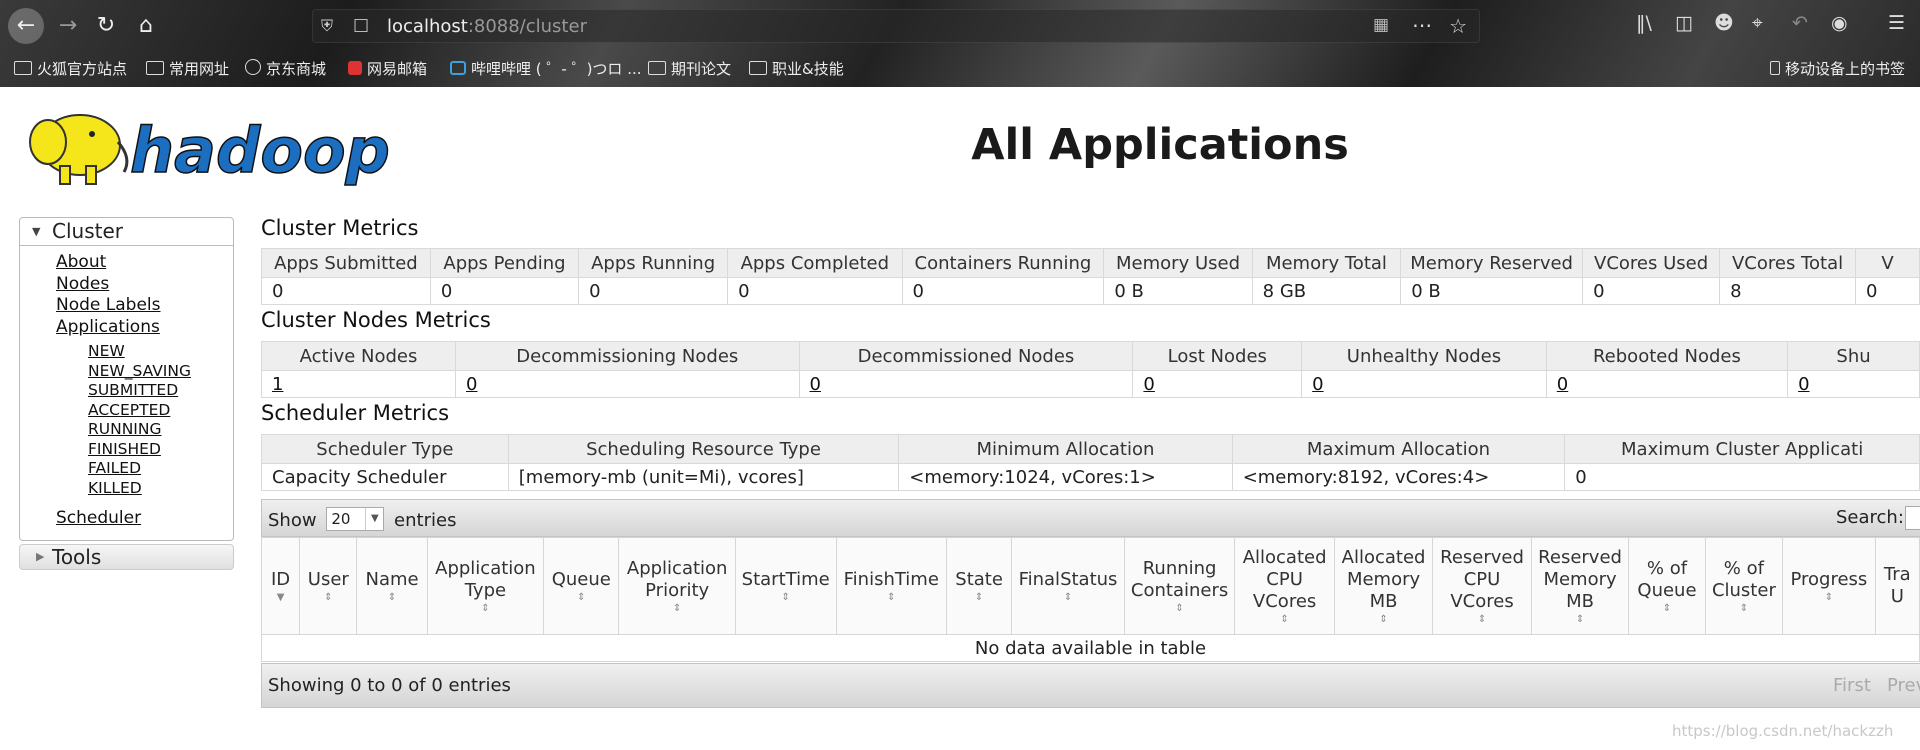  Describe the element at coordinates (1684, 23) in the screenshot. I see `sidebar-icon: ◫` at that location.